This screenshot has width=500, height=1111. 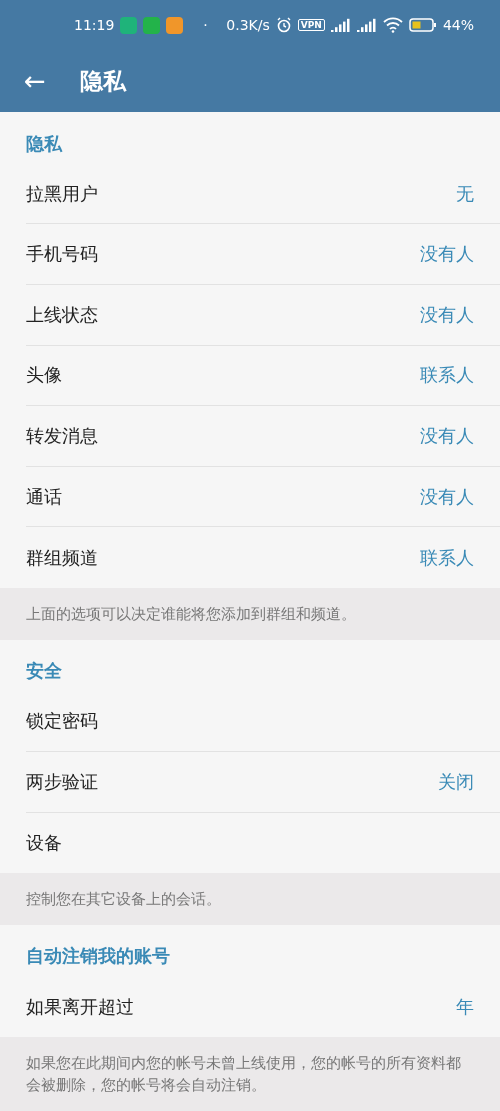 What do you see at coordinates (102, 81) in the screenshot?
I see `page-title: 隐私` at bounding box center [102, 81].